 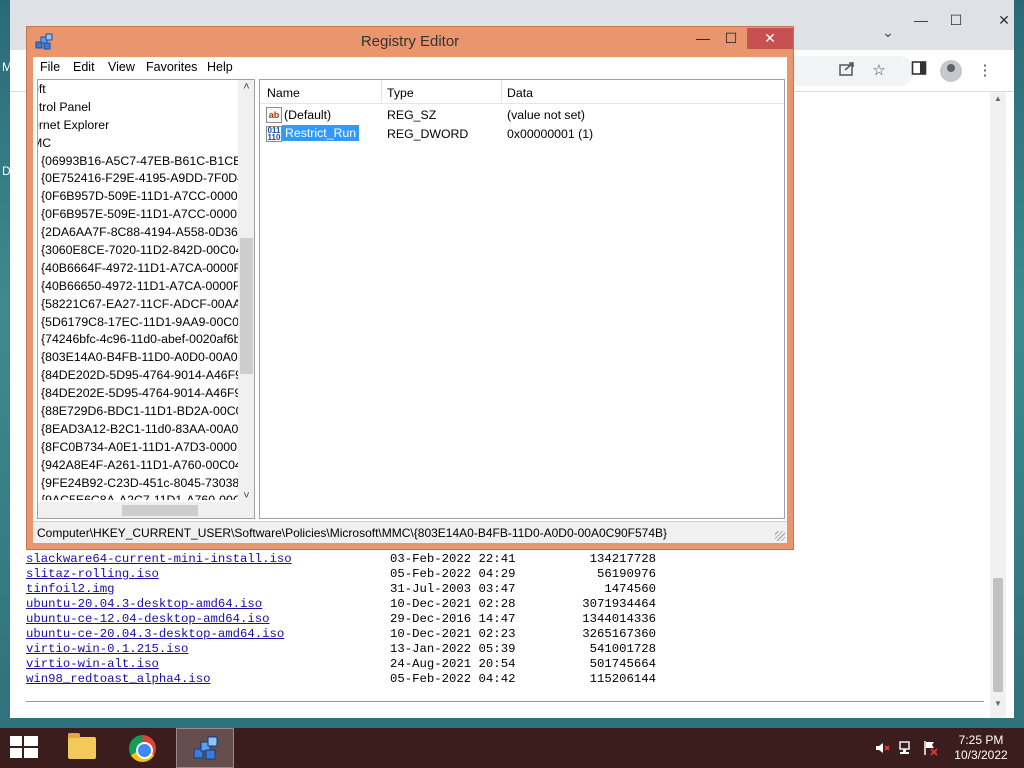 I want to click on start-button, so click(x=24, y=748).